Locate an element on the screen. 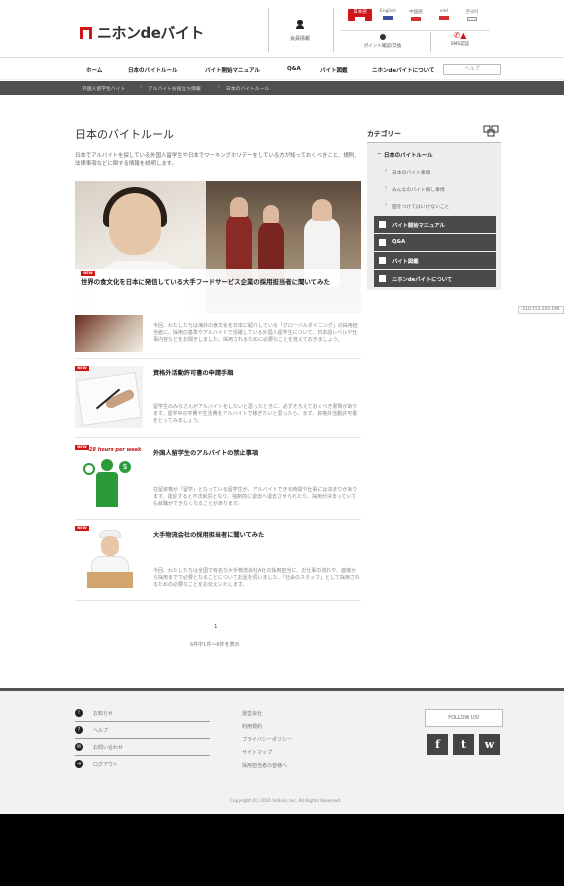 The width and height of the screenshot is (564, 886). lang-chinese: 中国語 is located at coordinates (416, 15).